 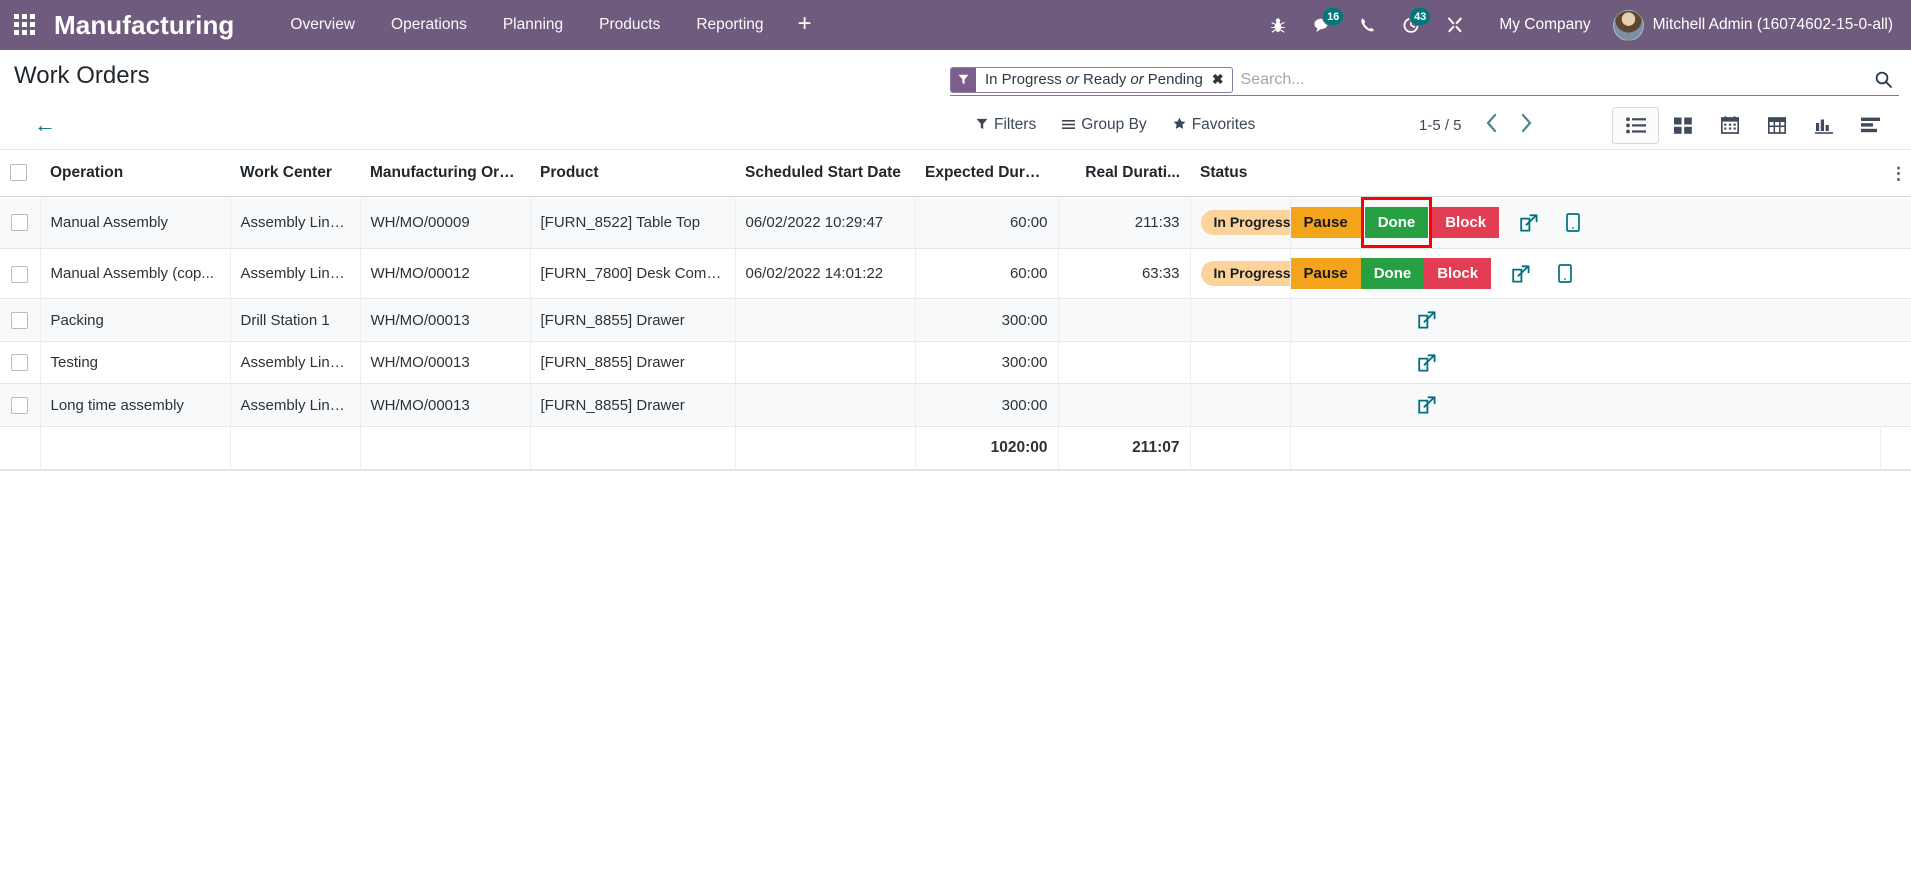 I want to click on select-all-checkbox, so click(x=18, y=173).